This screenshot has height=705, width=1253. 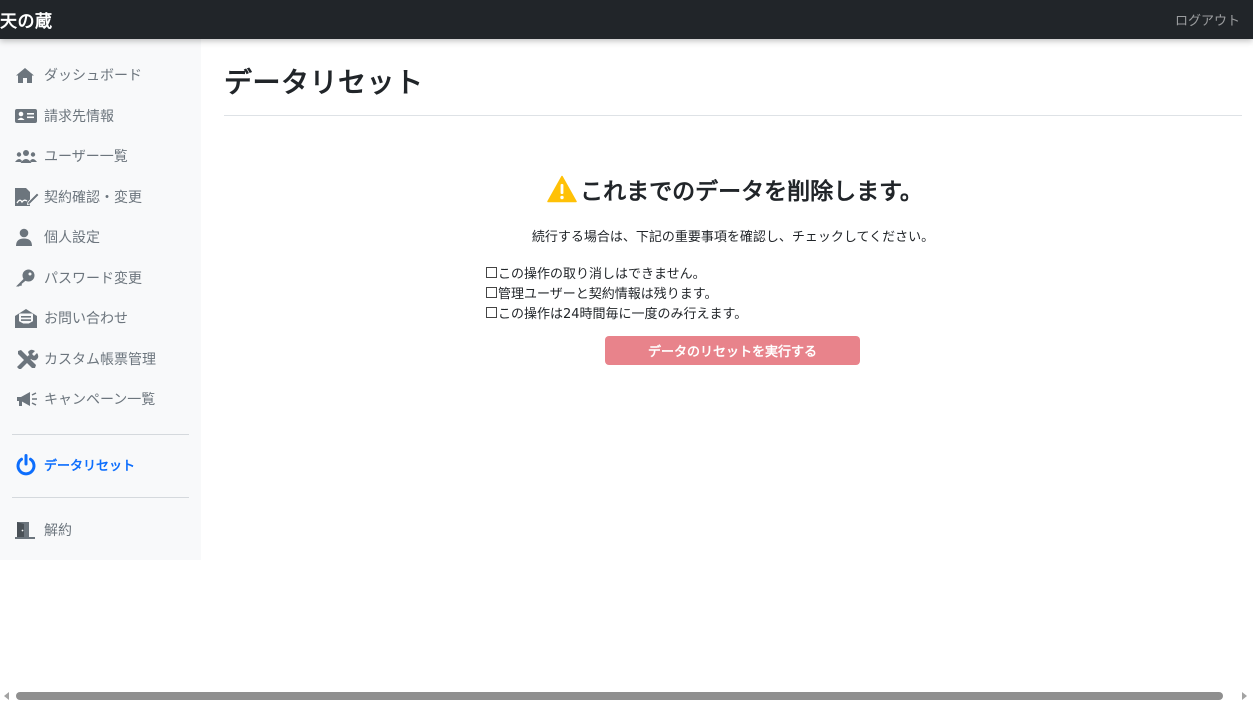 I want to click on sidebar-item-label: キャンペーン一覧, so click(x=100, y=400).